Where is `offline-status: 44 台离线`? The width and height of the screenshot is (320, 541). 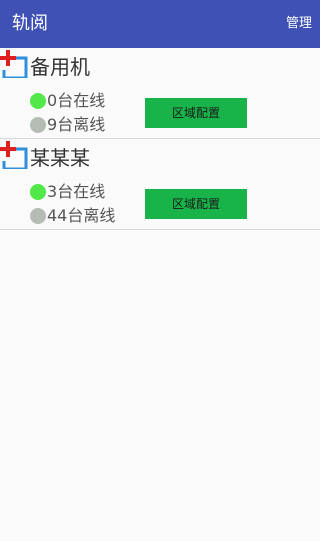 offline-status: 44 台离线 is located at coordinates (72, 216).